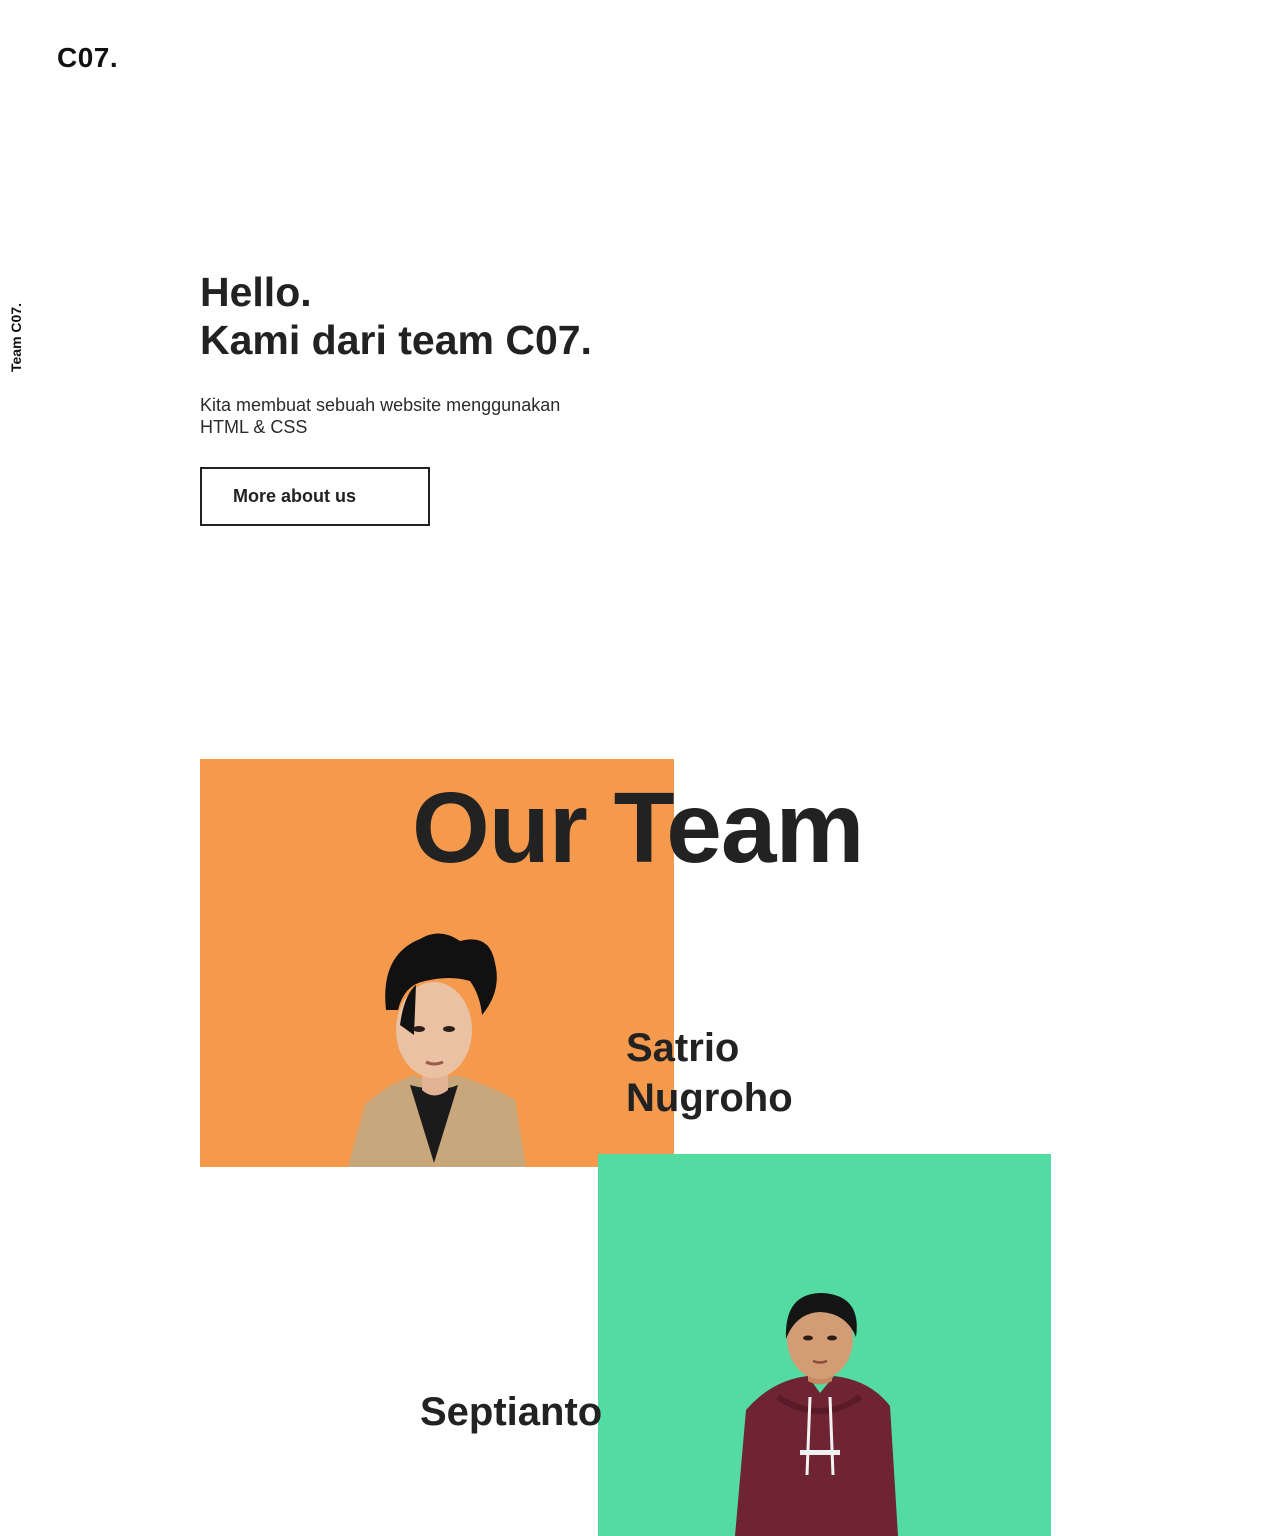 This screenshot has width=1267, height=1536. I want to click on our-team-heading: Our Team, so click(638, 828).